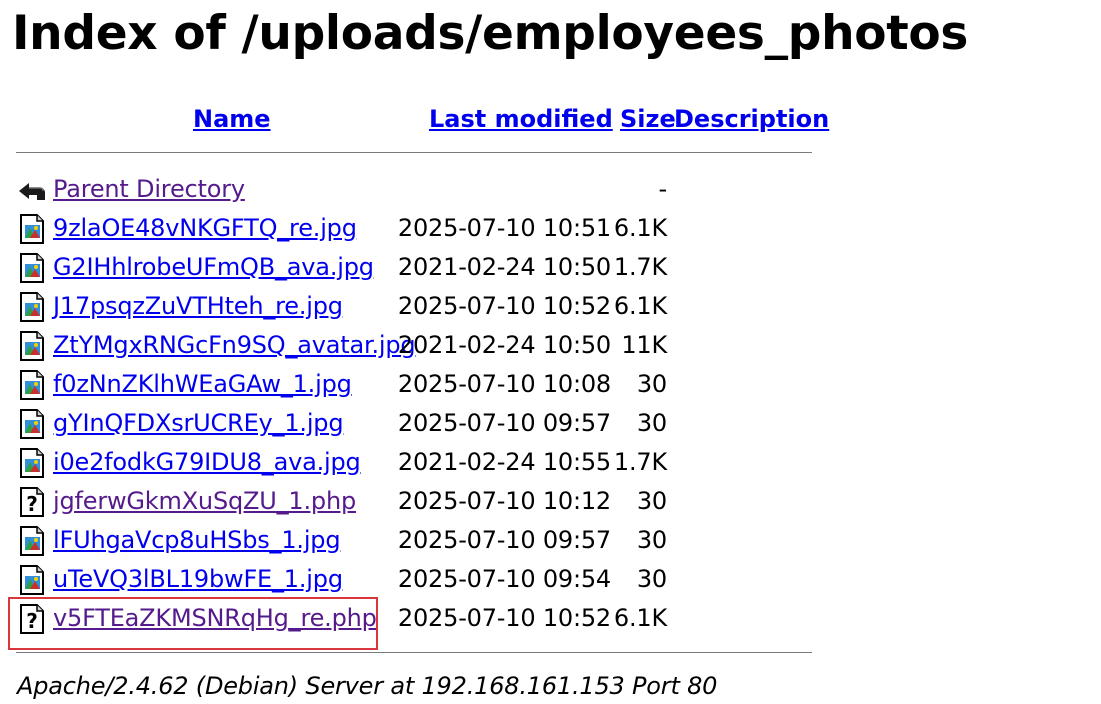 The height and width of the screenshot is (704, 1101). What do you see at coordinates (414, 152) in the screenshot?
I see `header-divider` at bounding box center [414, 152].